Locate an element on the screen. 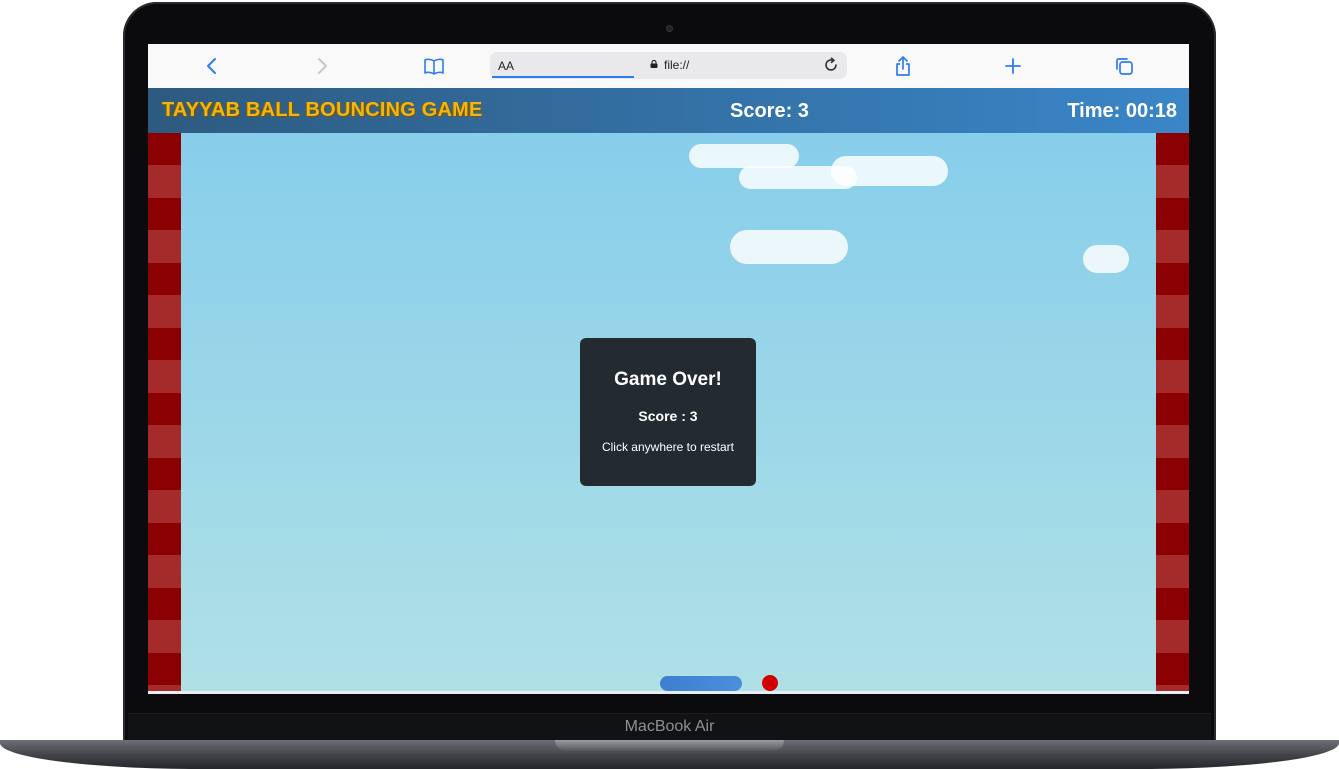  paddle is located at coordinates (701, 683).